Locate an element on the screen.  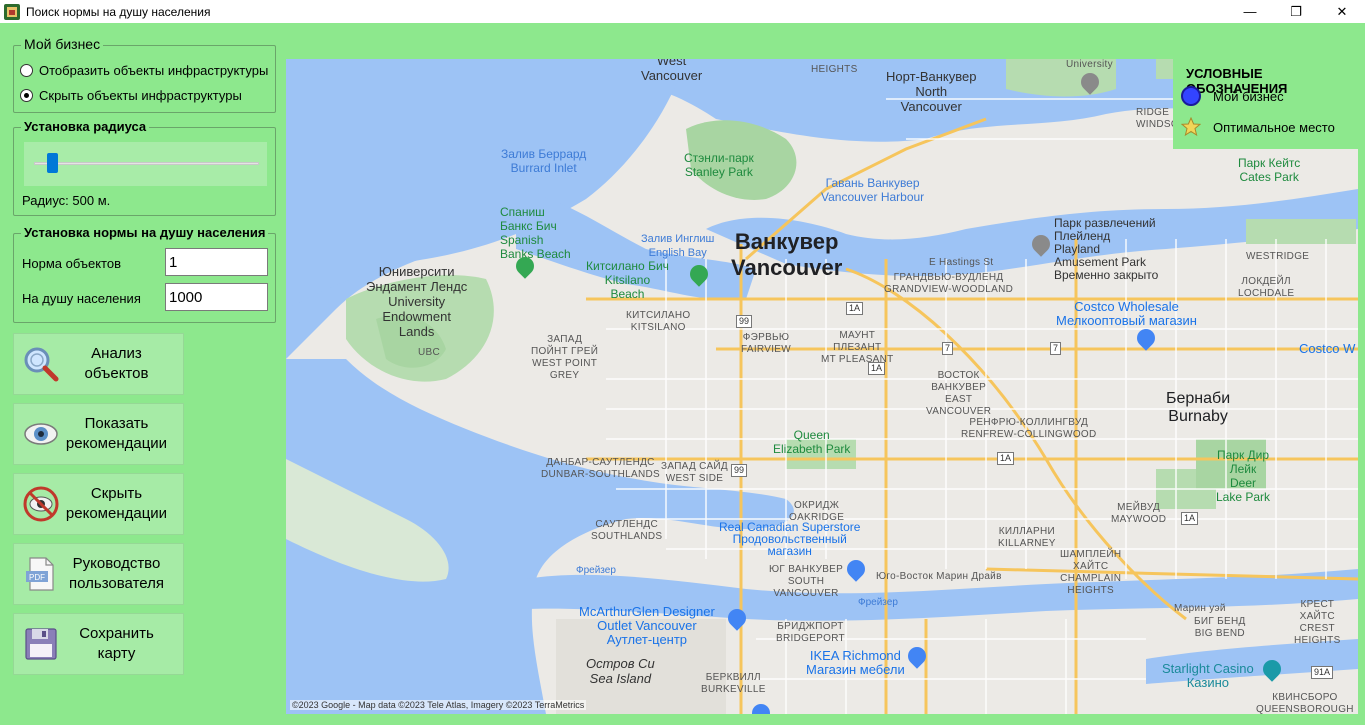
show-recommendations-button: Показать рекомендации is located at coordinates (98, 434).